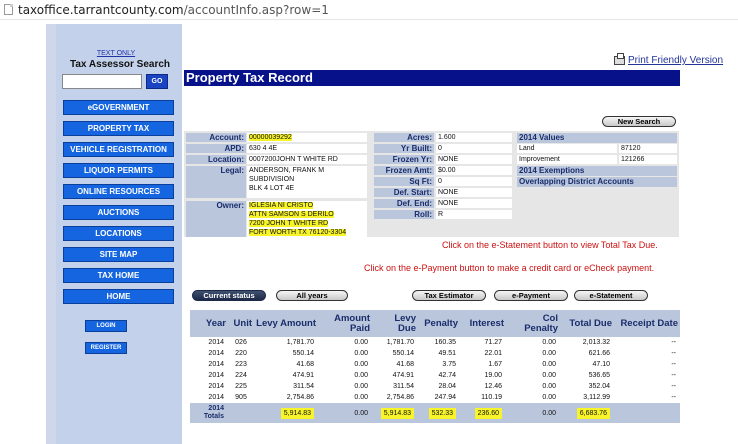 This screenshot has height=444, width=738. Describe the element at coordinates (118, 212) in the screenshot. I see `nav-auctions: AUCTIONS` at that location.